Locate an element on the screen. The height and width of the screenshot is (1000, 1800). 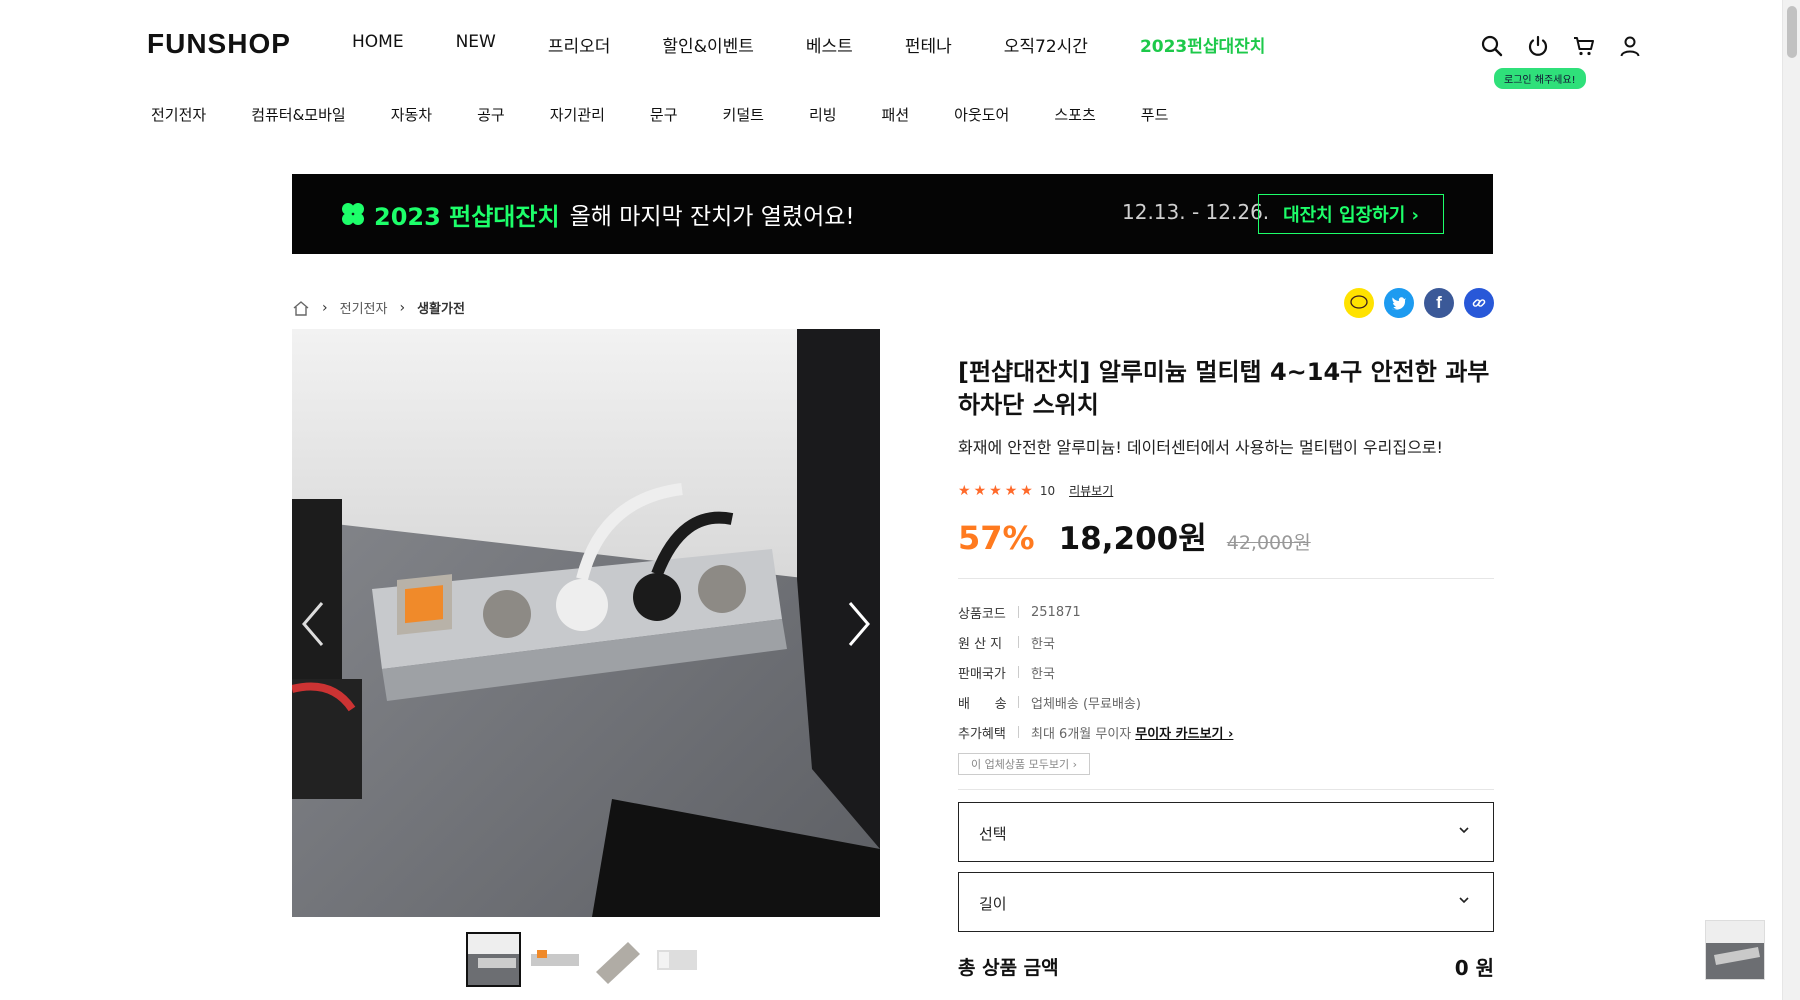
recent-viewed-item is located at coordinates (1735, 950).